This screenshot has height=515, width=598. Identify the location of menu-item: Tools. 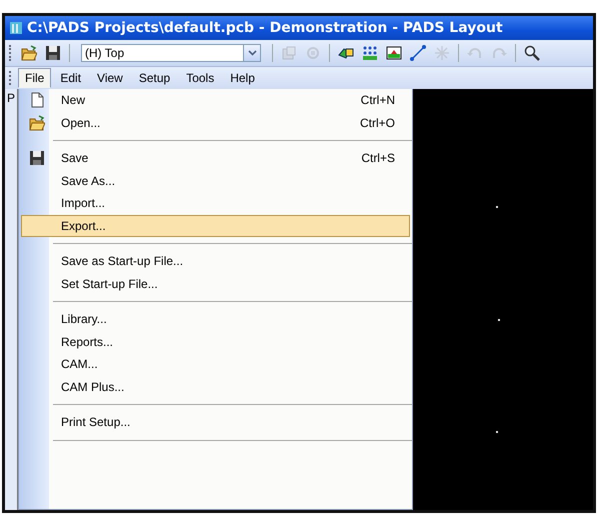
(200, 78).